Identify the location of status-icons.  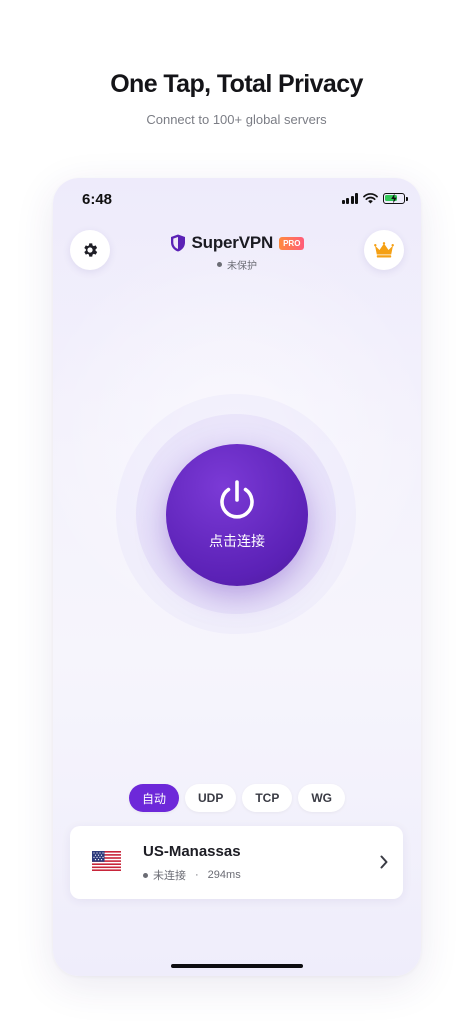
(374, 198).